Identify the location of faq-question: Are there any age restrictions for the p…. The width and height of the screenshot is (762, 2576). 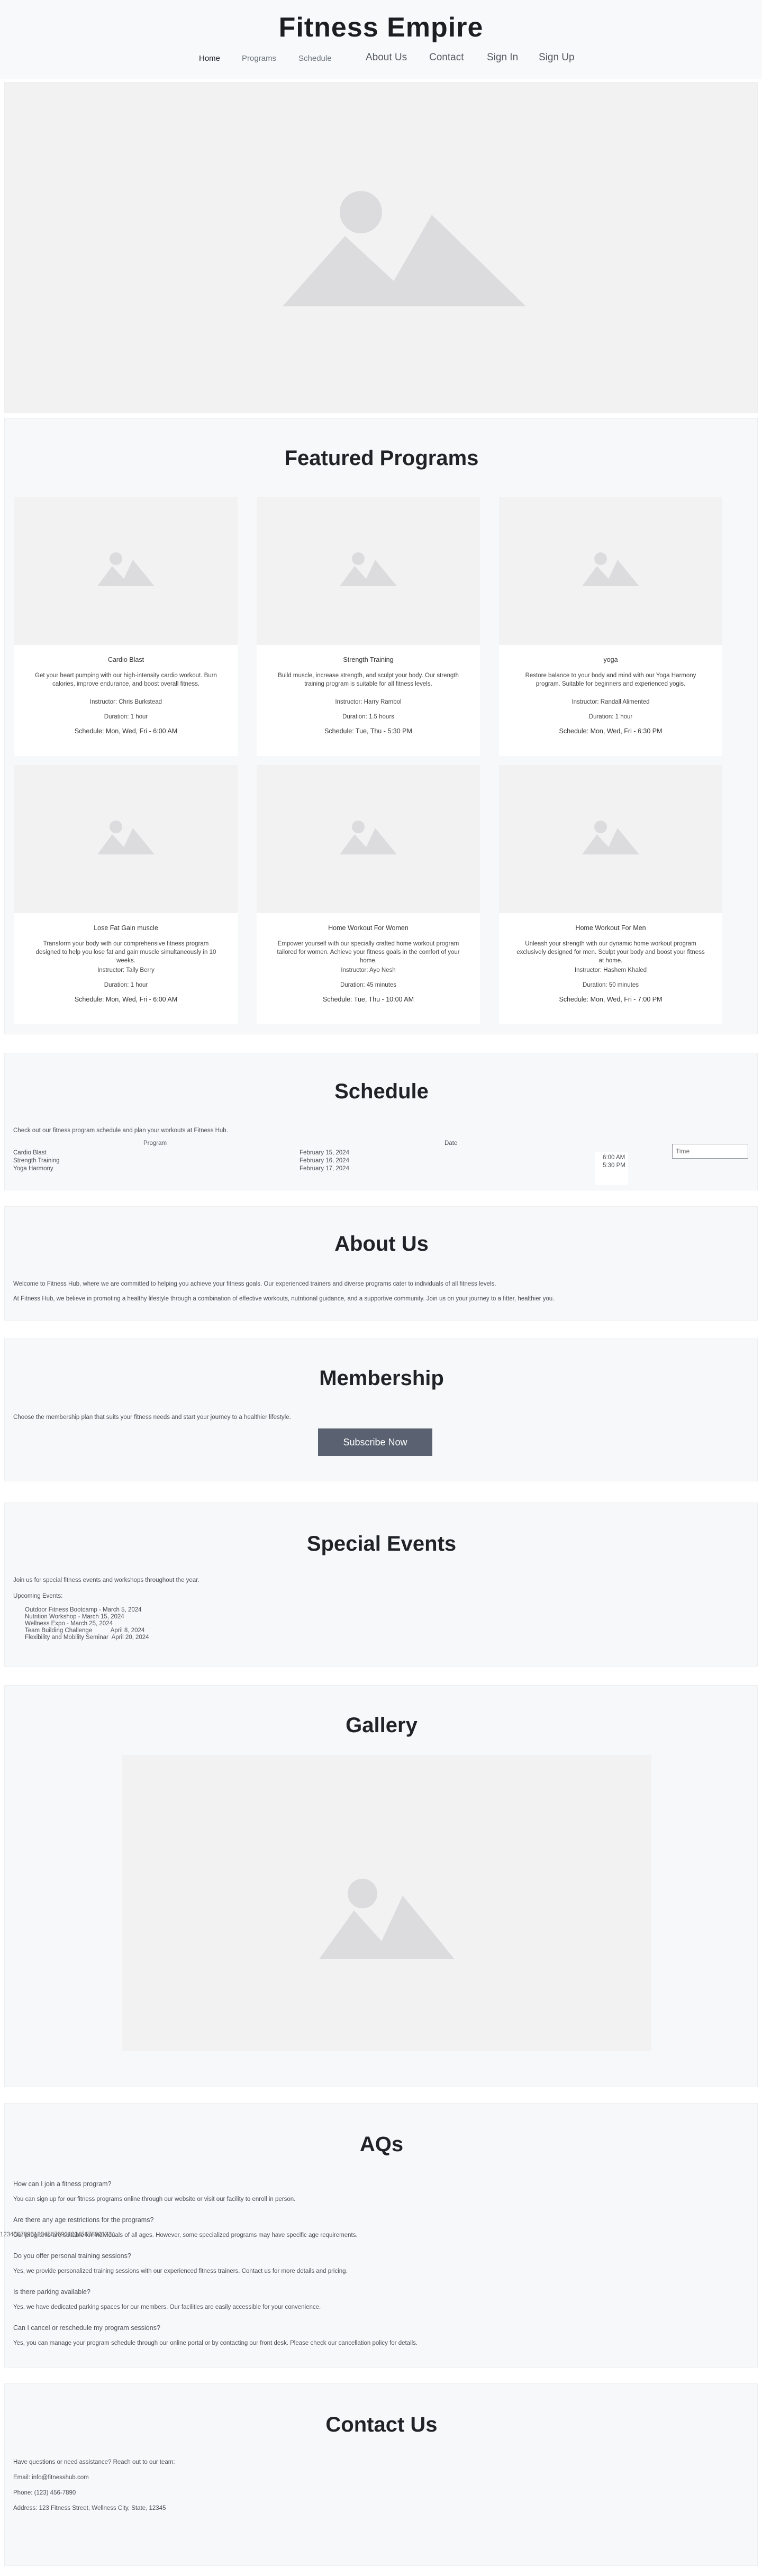
(83, 2220).